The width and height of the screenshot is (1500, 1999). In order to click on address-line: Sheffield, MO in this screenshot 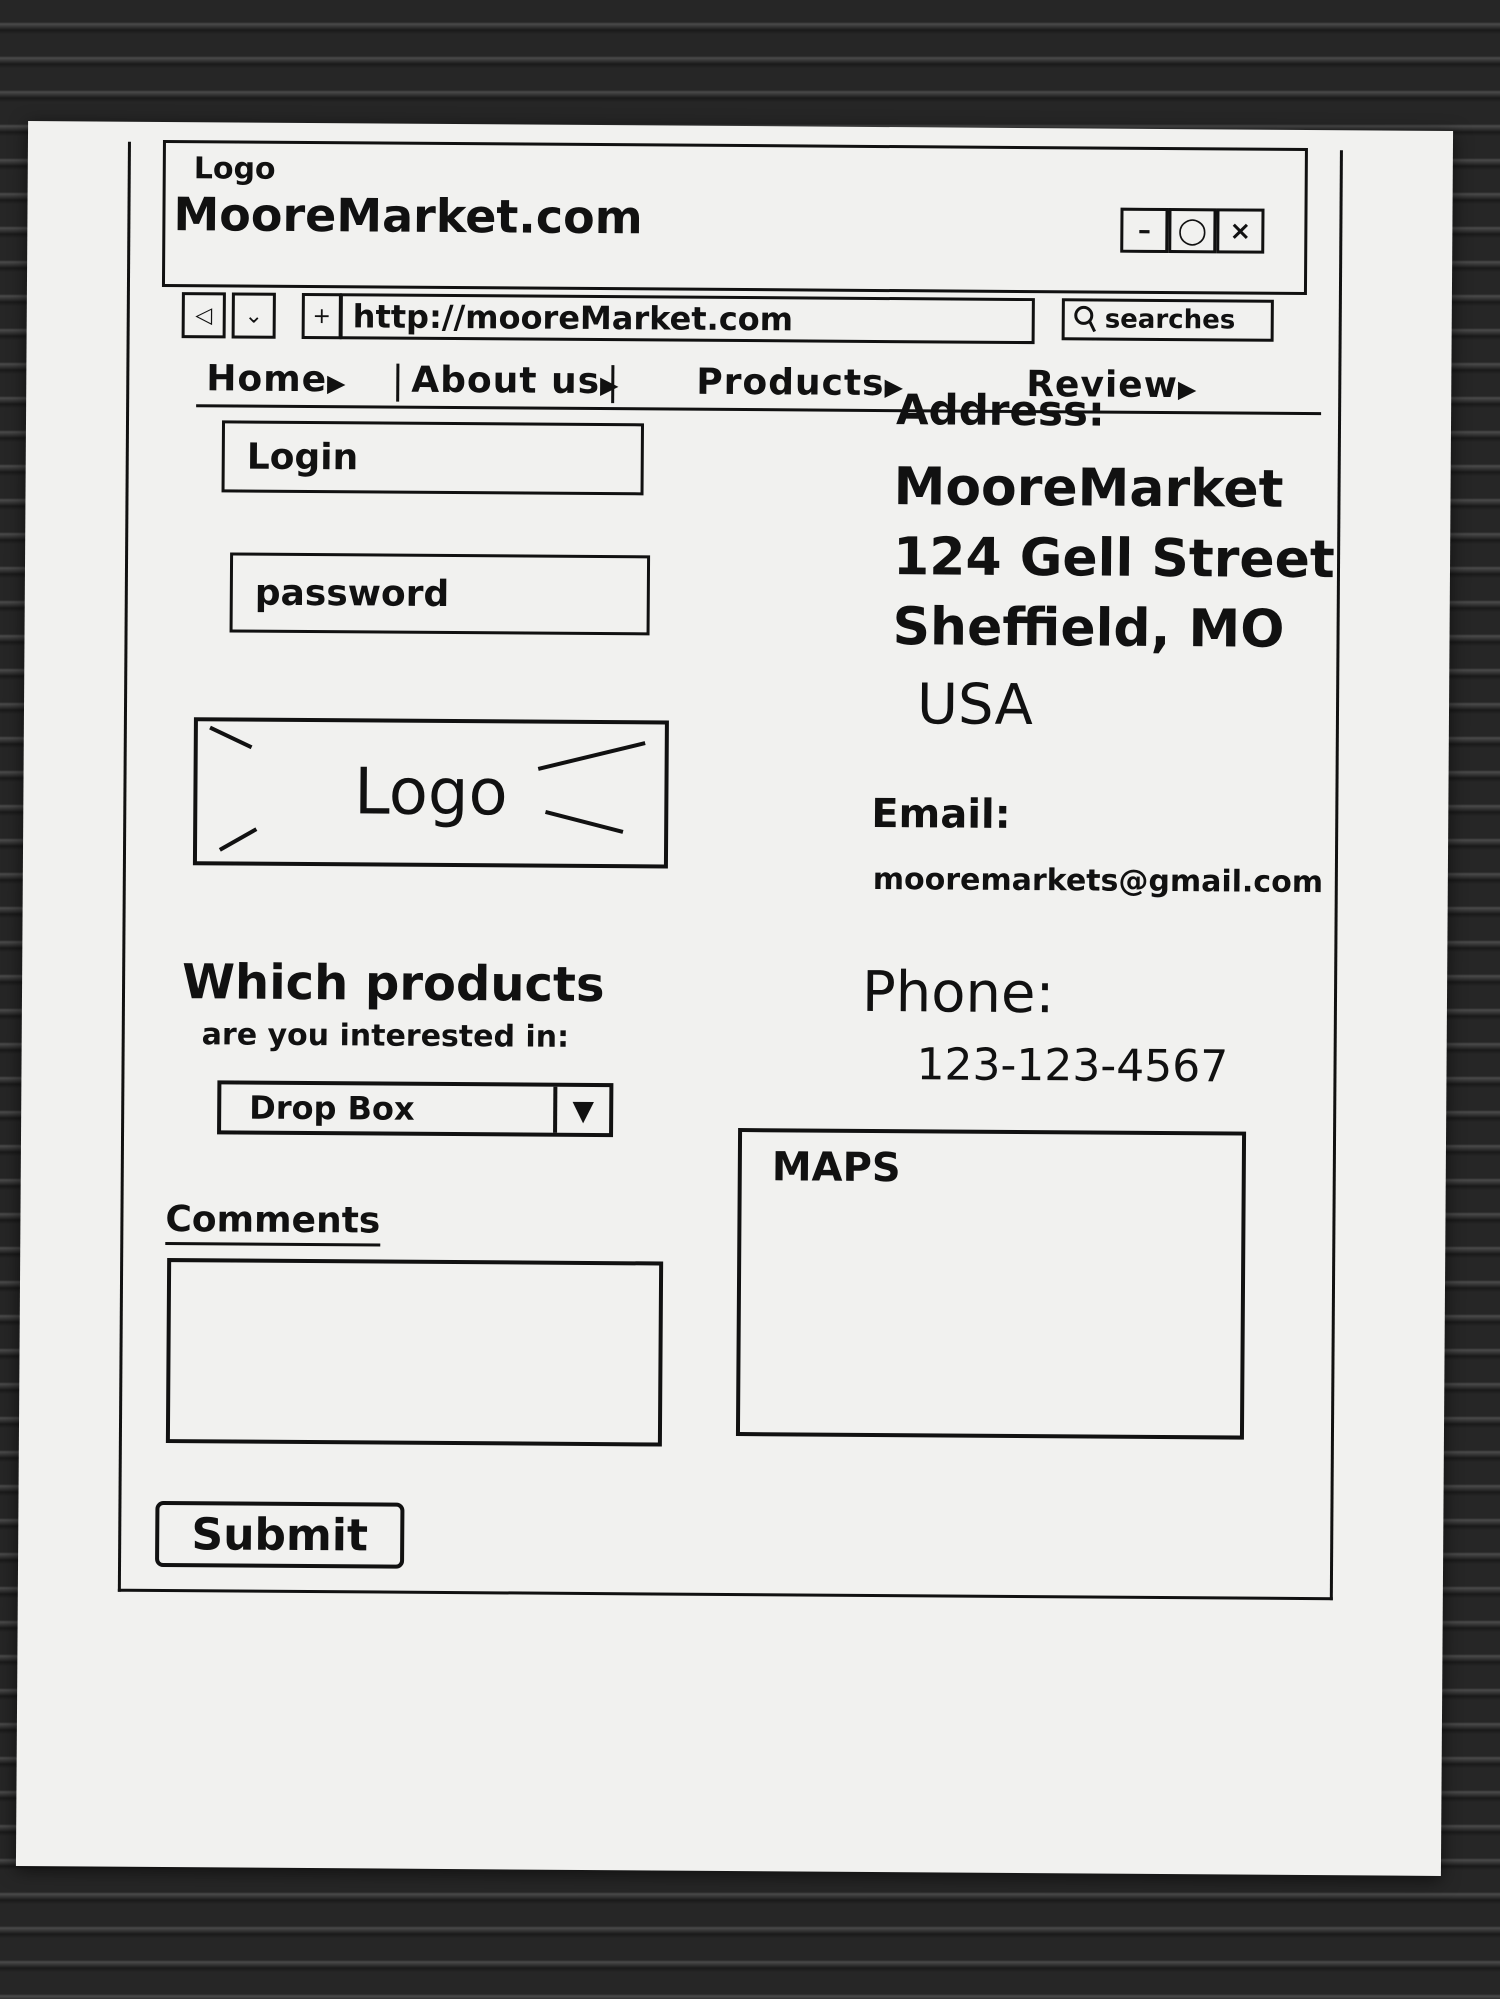, I will do `click(1088, 628)`.